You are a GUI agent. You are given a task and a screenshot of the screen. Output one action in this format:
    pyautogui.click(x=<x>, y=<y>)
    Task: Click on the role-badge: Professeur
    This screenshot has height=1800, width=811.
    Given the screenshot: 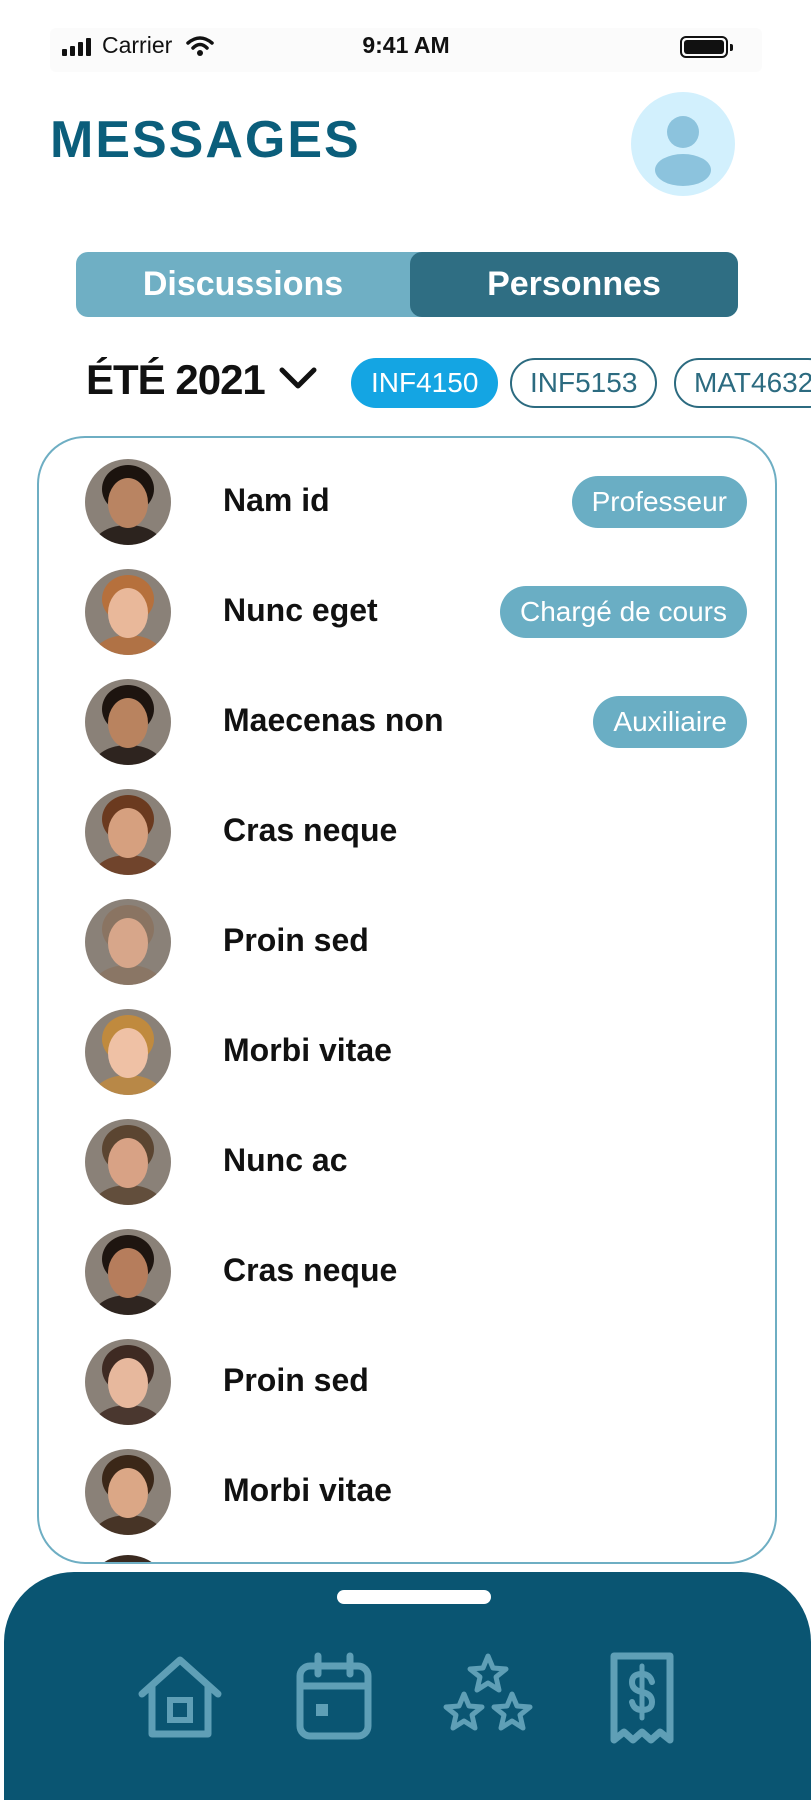 What is the action you would take?
    pyautogui.click(x=659, y=502)
    